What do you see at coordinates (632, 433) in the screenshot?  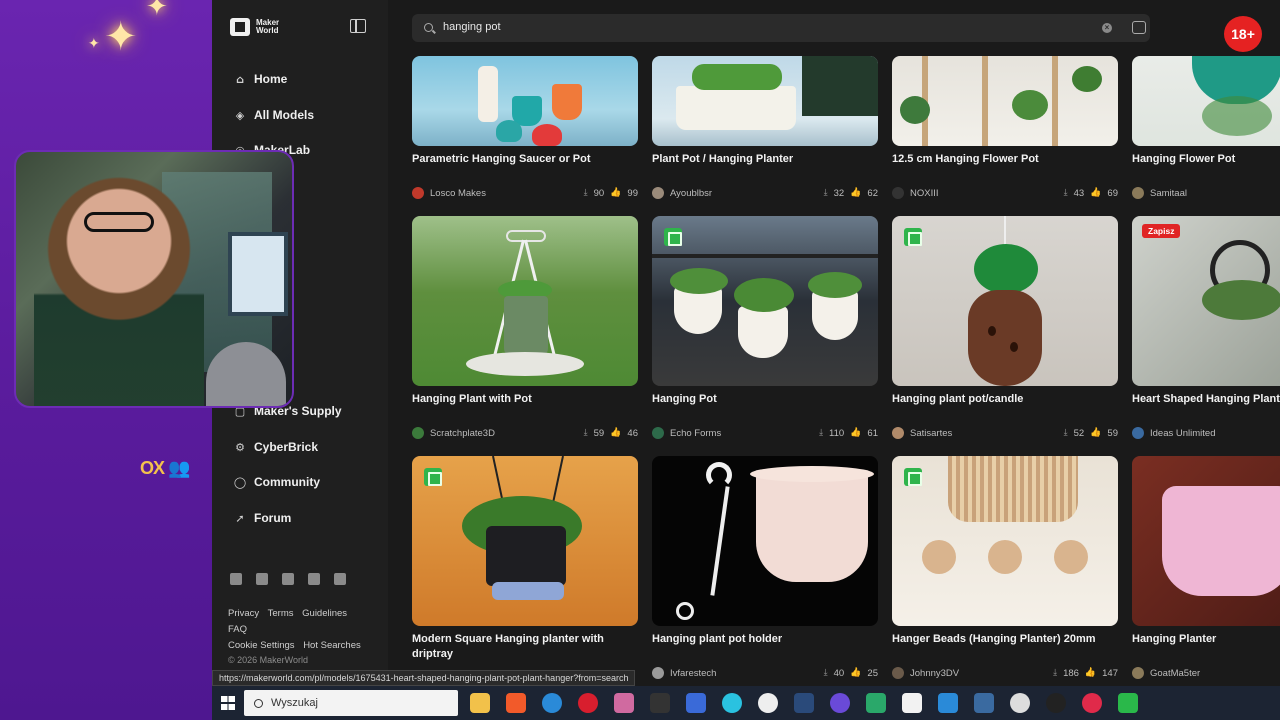 I see `like-count: 46` at bounding box center [632, 433].